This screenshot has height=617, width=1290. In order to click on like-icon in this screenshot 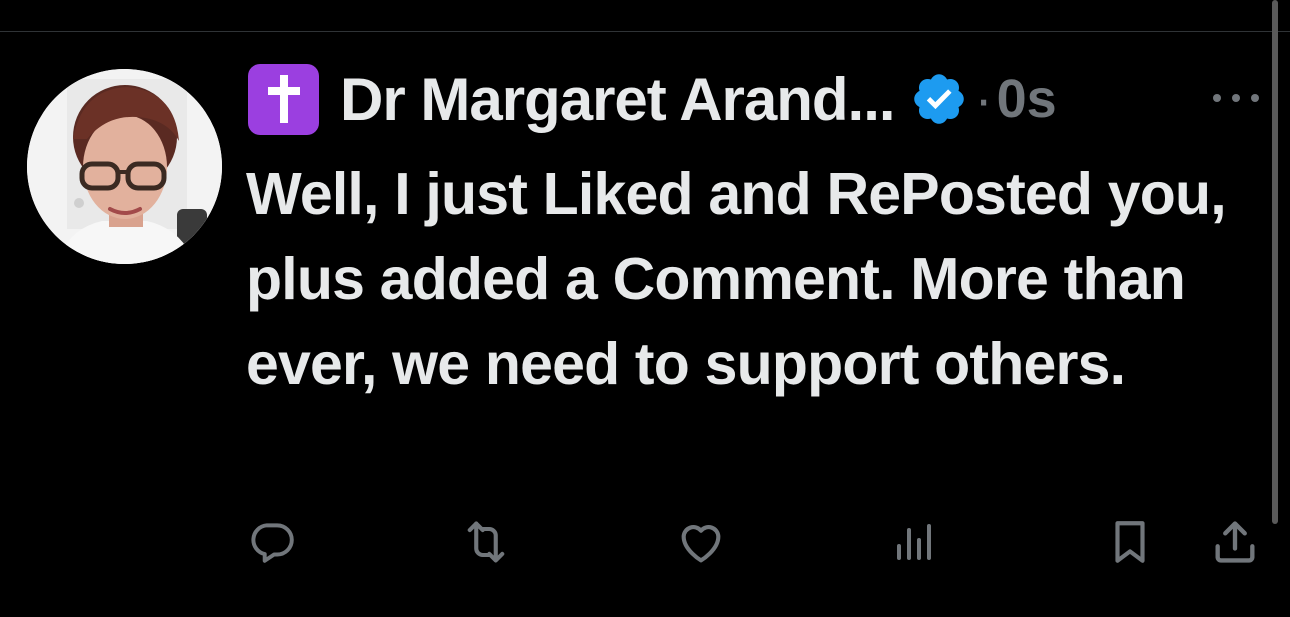, I will do `click(701, 544)`.